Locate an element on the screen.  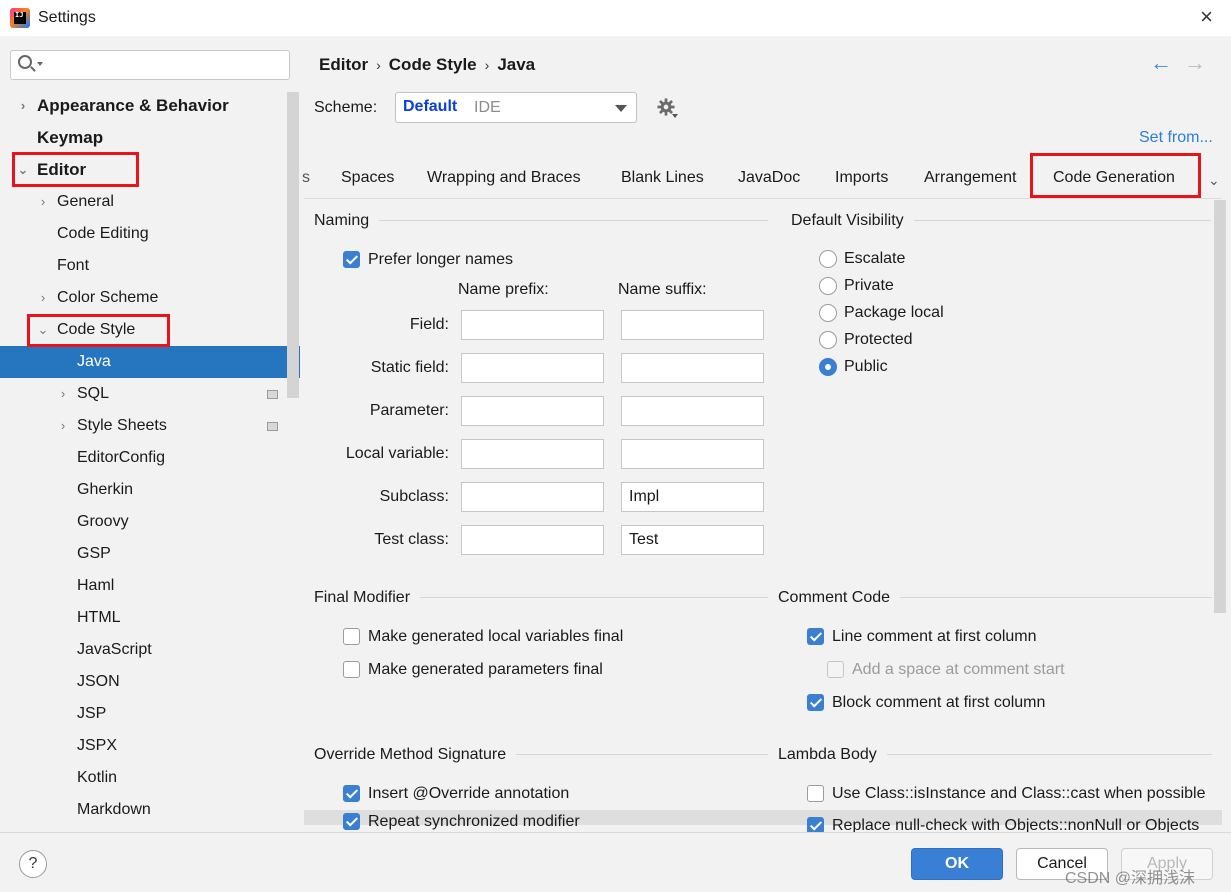
tree-item-editorconfig: EditorConfig is located at coordinates (150, 458).